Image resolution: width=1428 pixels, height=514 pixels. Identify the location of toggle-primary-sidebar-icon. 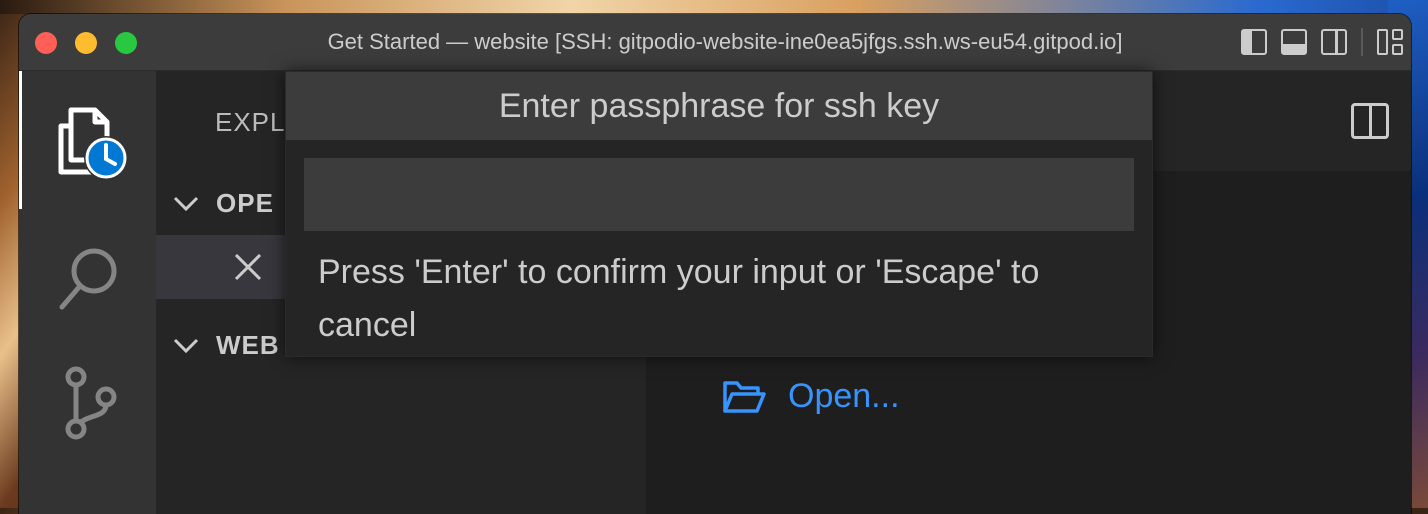
(1254, 42).